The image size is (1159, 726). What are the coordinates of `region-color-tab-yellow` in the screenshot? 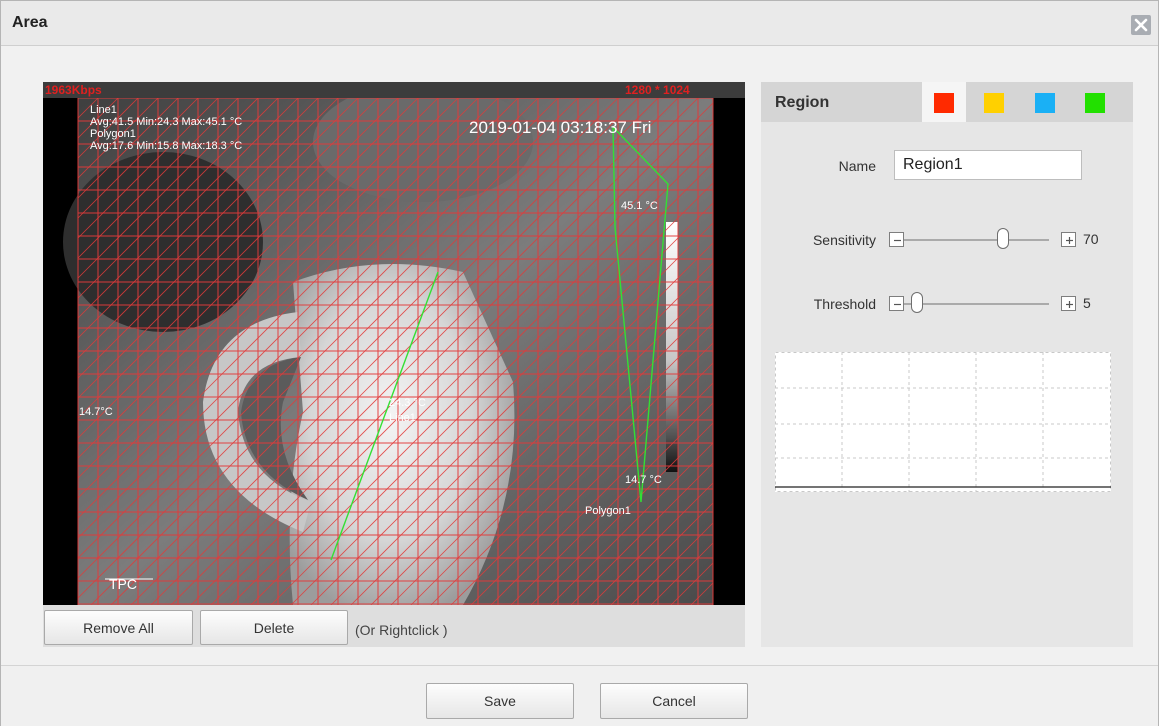 It's located at (994, 102).